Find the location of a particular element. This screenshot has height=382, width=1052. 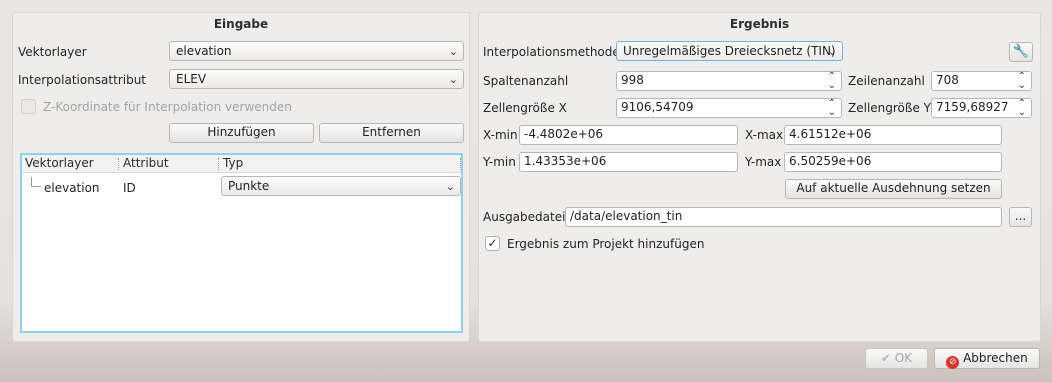

rows-spinbox: 708 ⌃ ⌄ is located at coordinates (981, 81).